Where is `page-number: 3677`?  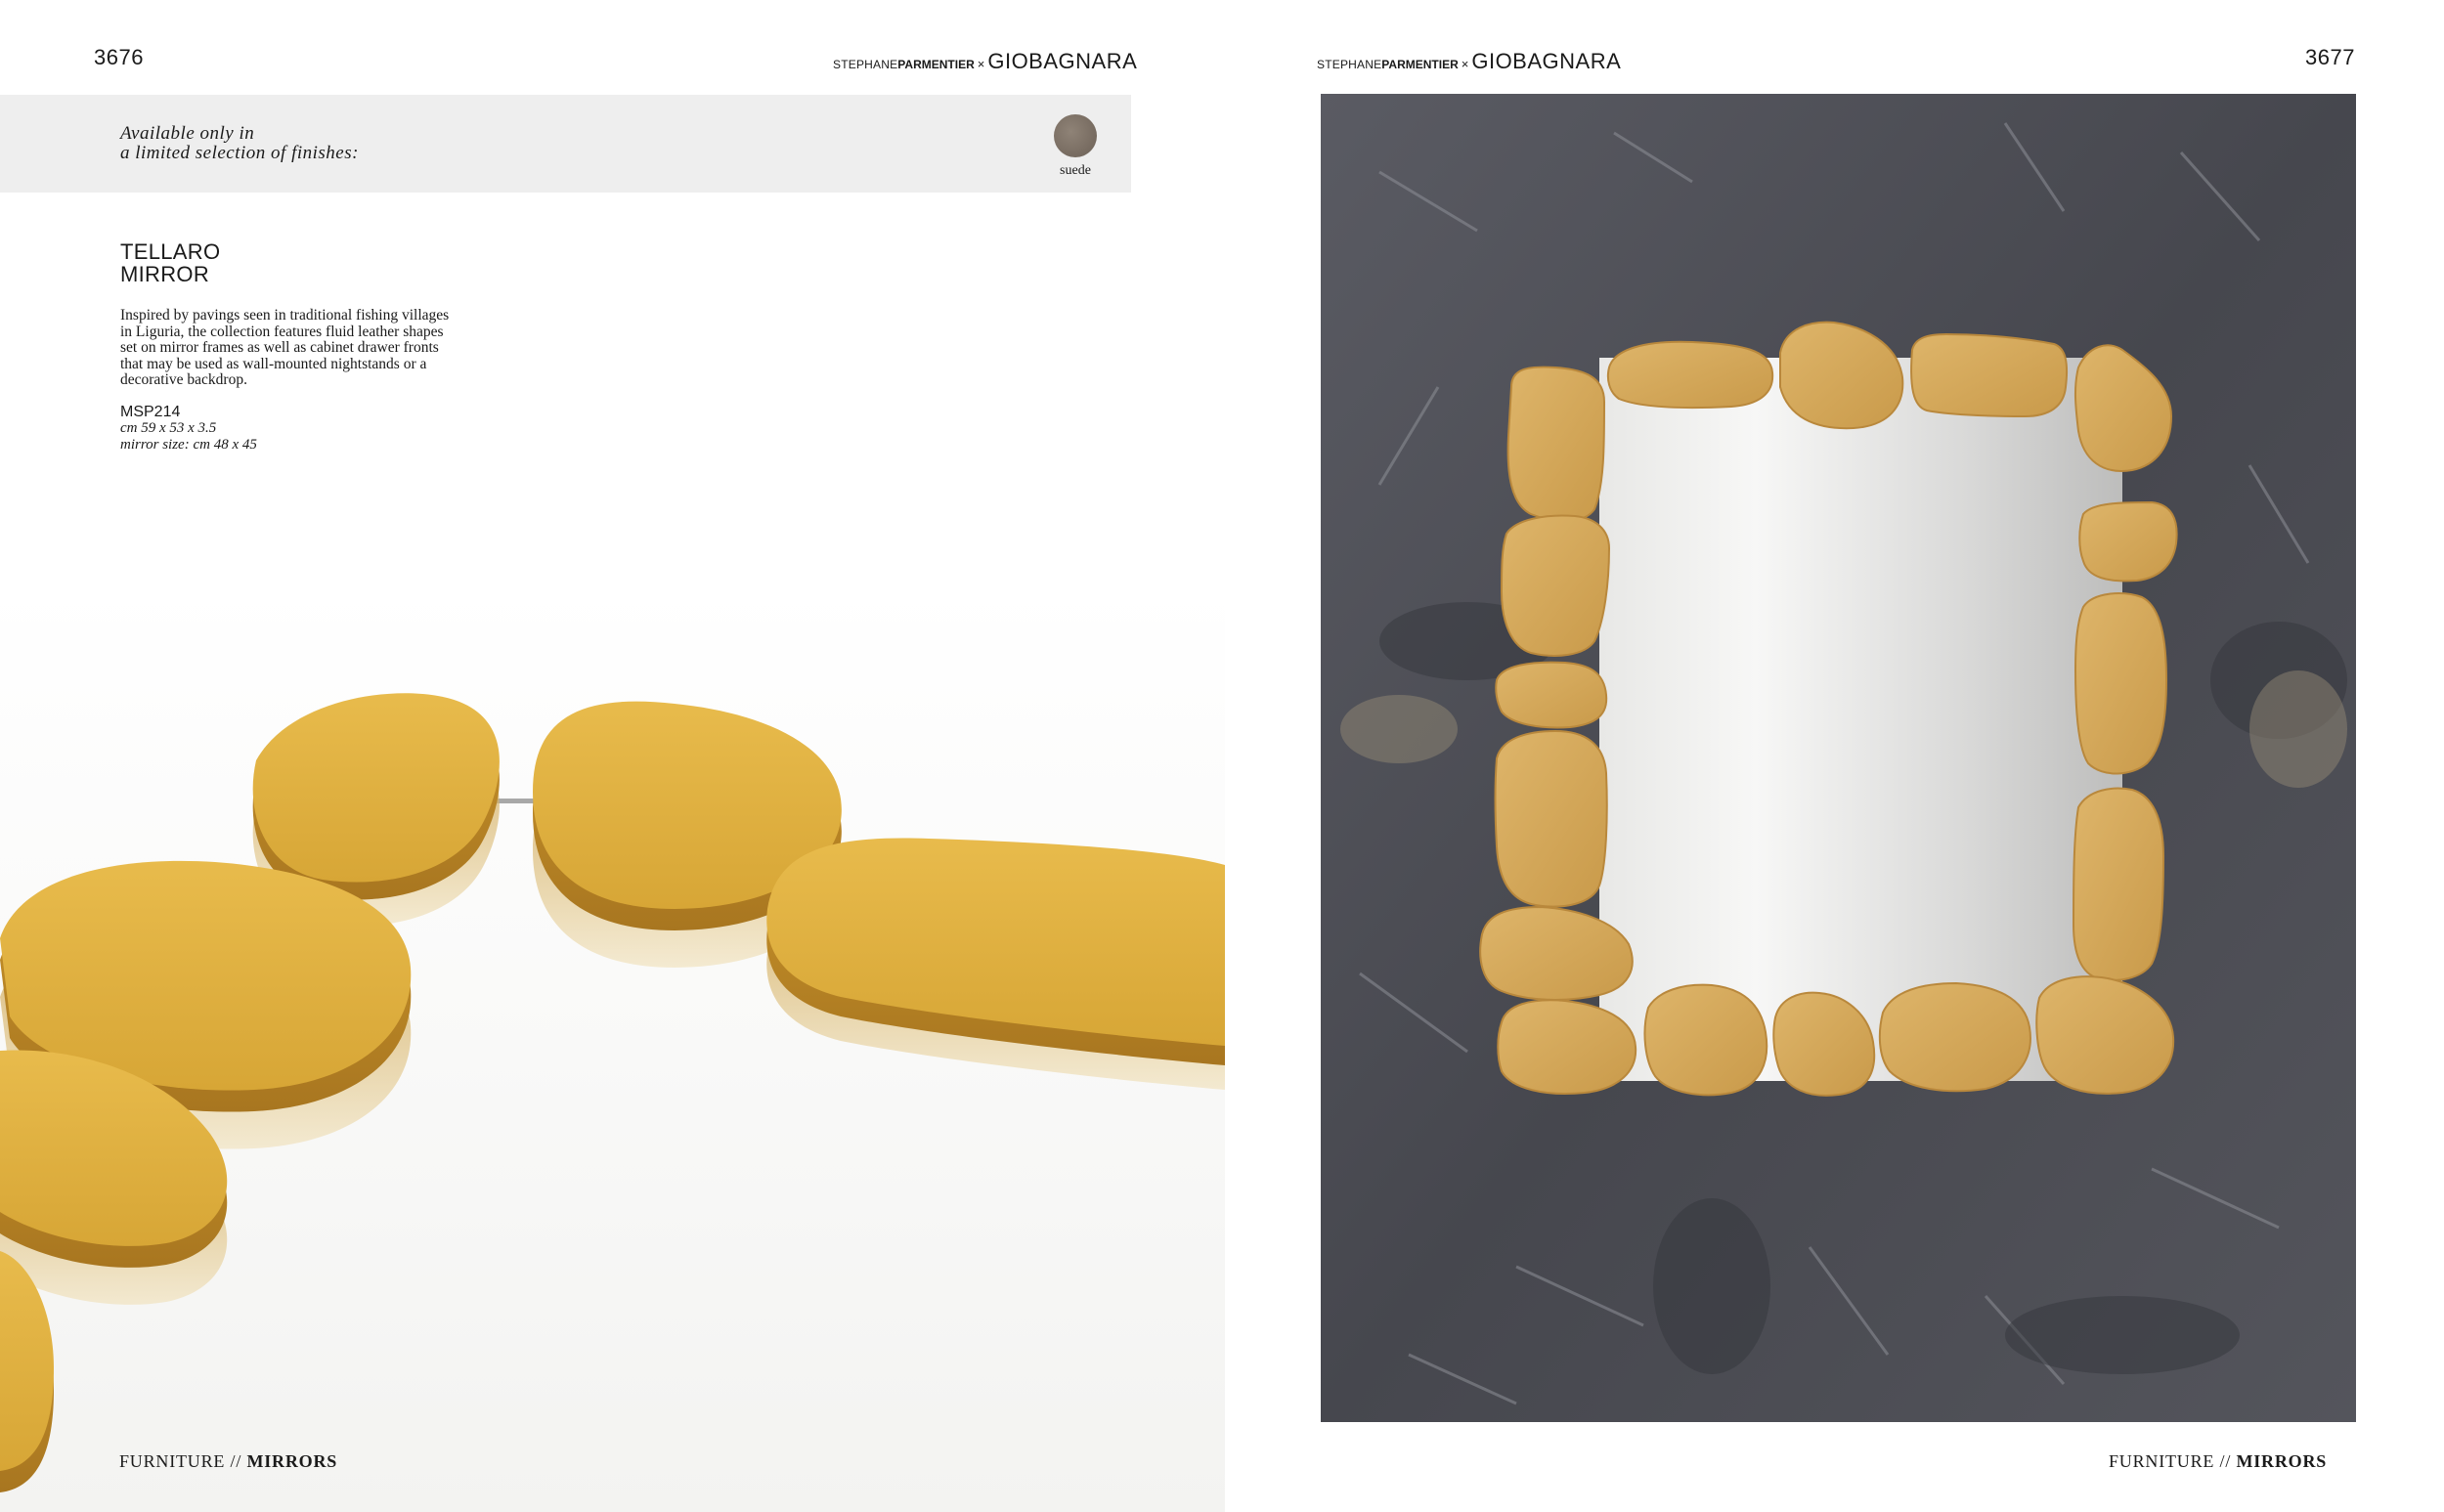 page-number: 3677 is located at coordinates (2330, 57).